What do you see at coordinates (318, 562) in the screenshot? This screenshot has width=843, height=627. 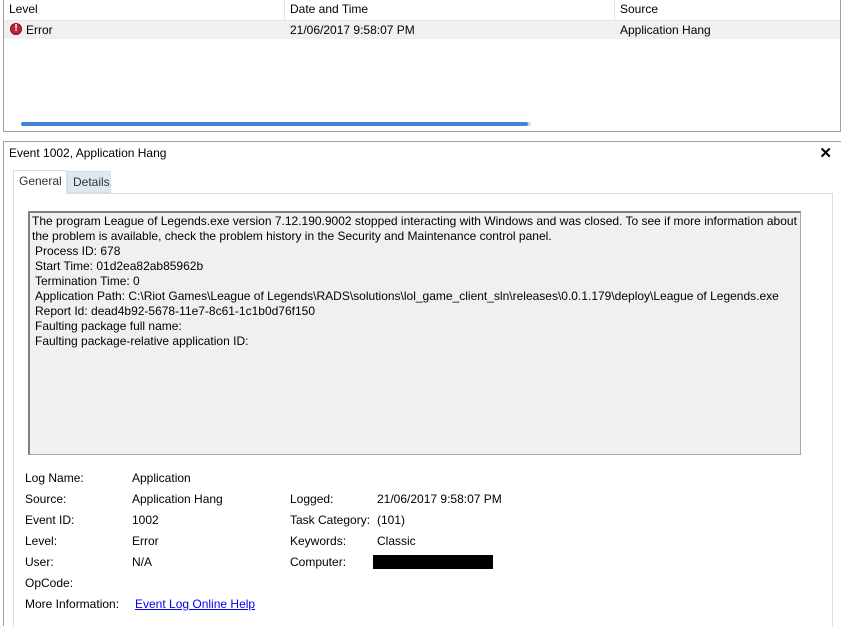 I see `computer-label: Computer:` at bounding box center [318, 562].